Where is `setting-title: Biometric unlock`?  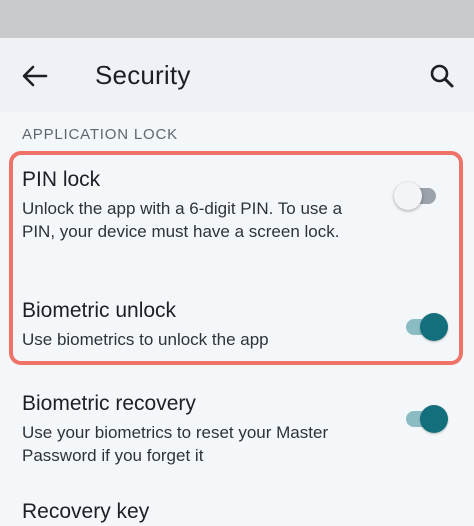 setting-title: Biometric unlock is located at coordinates (99, 310).